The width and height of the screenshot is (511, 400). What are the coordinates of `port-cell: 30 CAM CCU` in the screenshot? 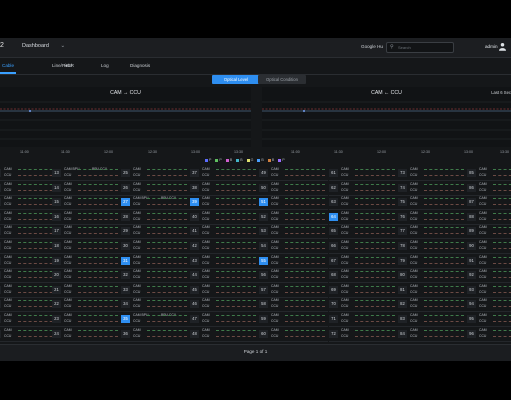 It's located at (155, 246).